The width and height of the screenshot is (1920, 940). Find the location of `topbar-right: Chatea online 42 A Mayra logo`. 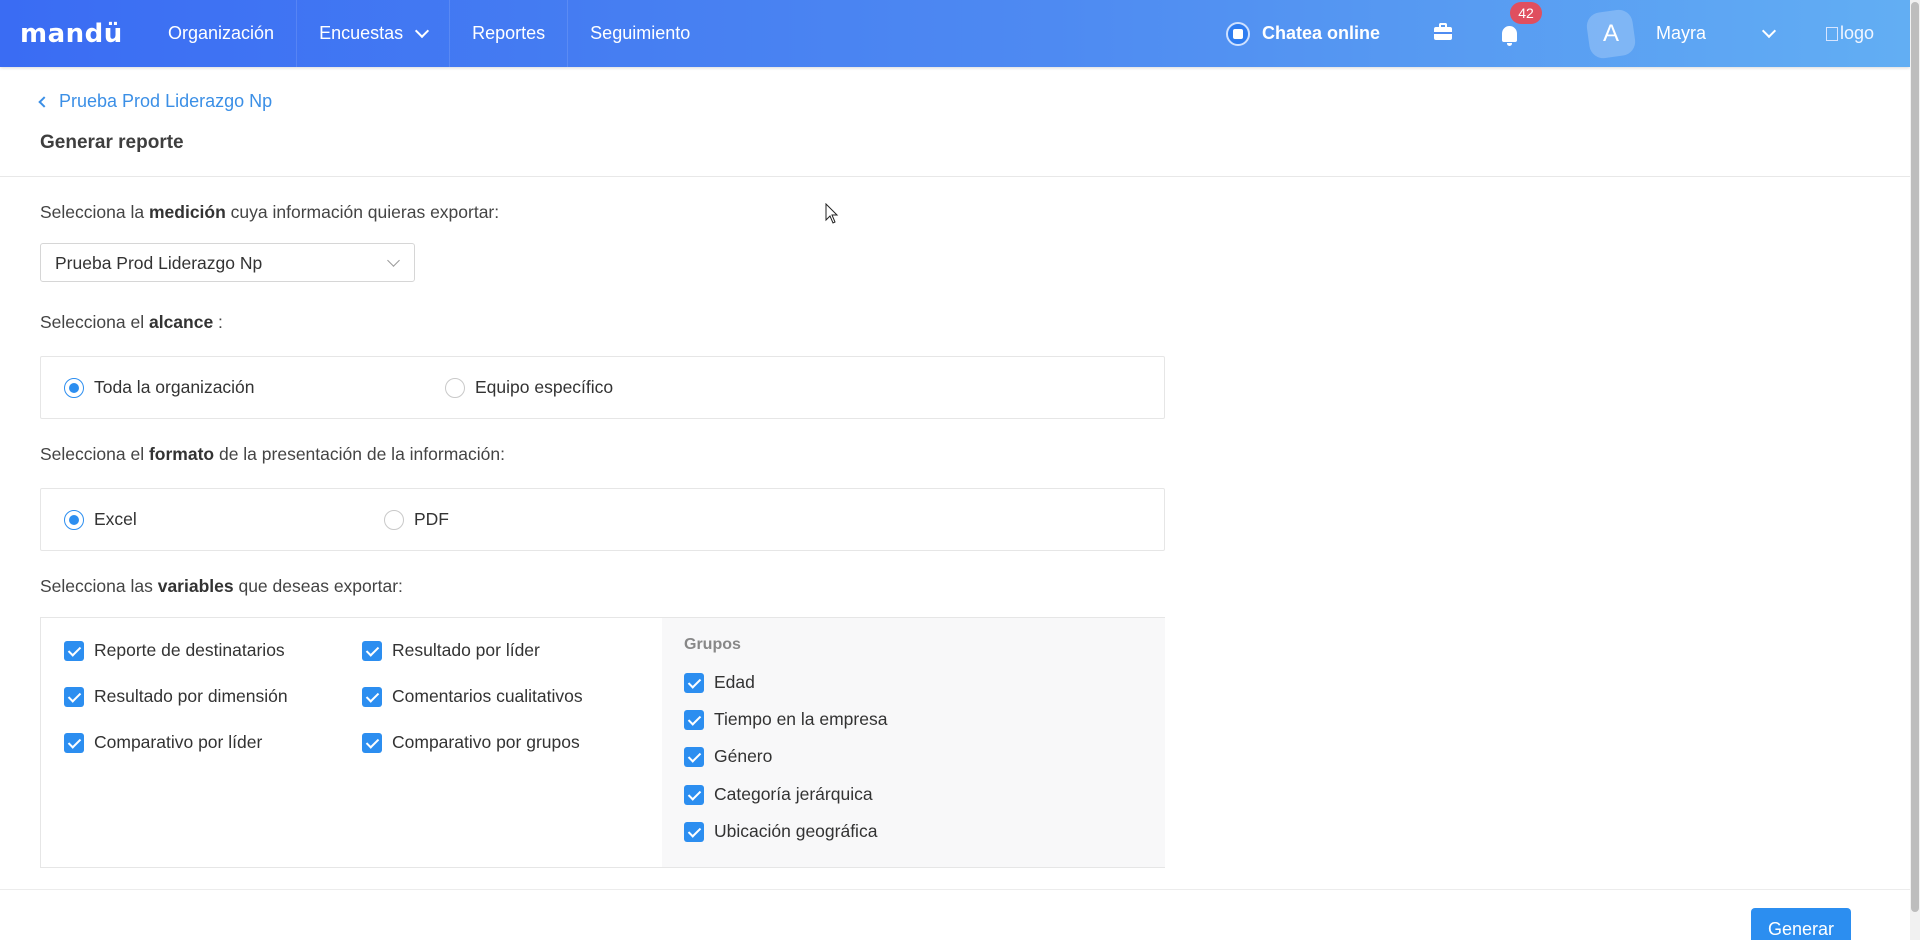

topbar-right: Chatea online 42 A Mayra logo is located at coordinates (1567, 33).